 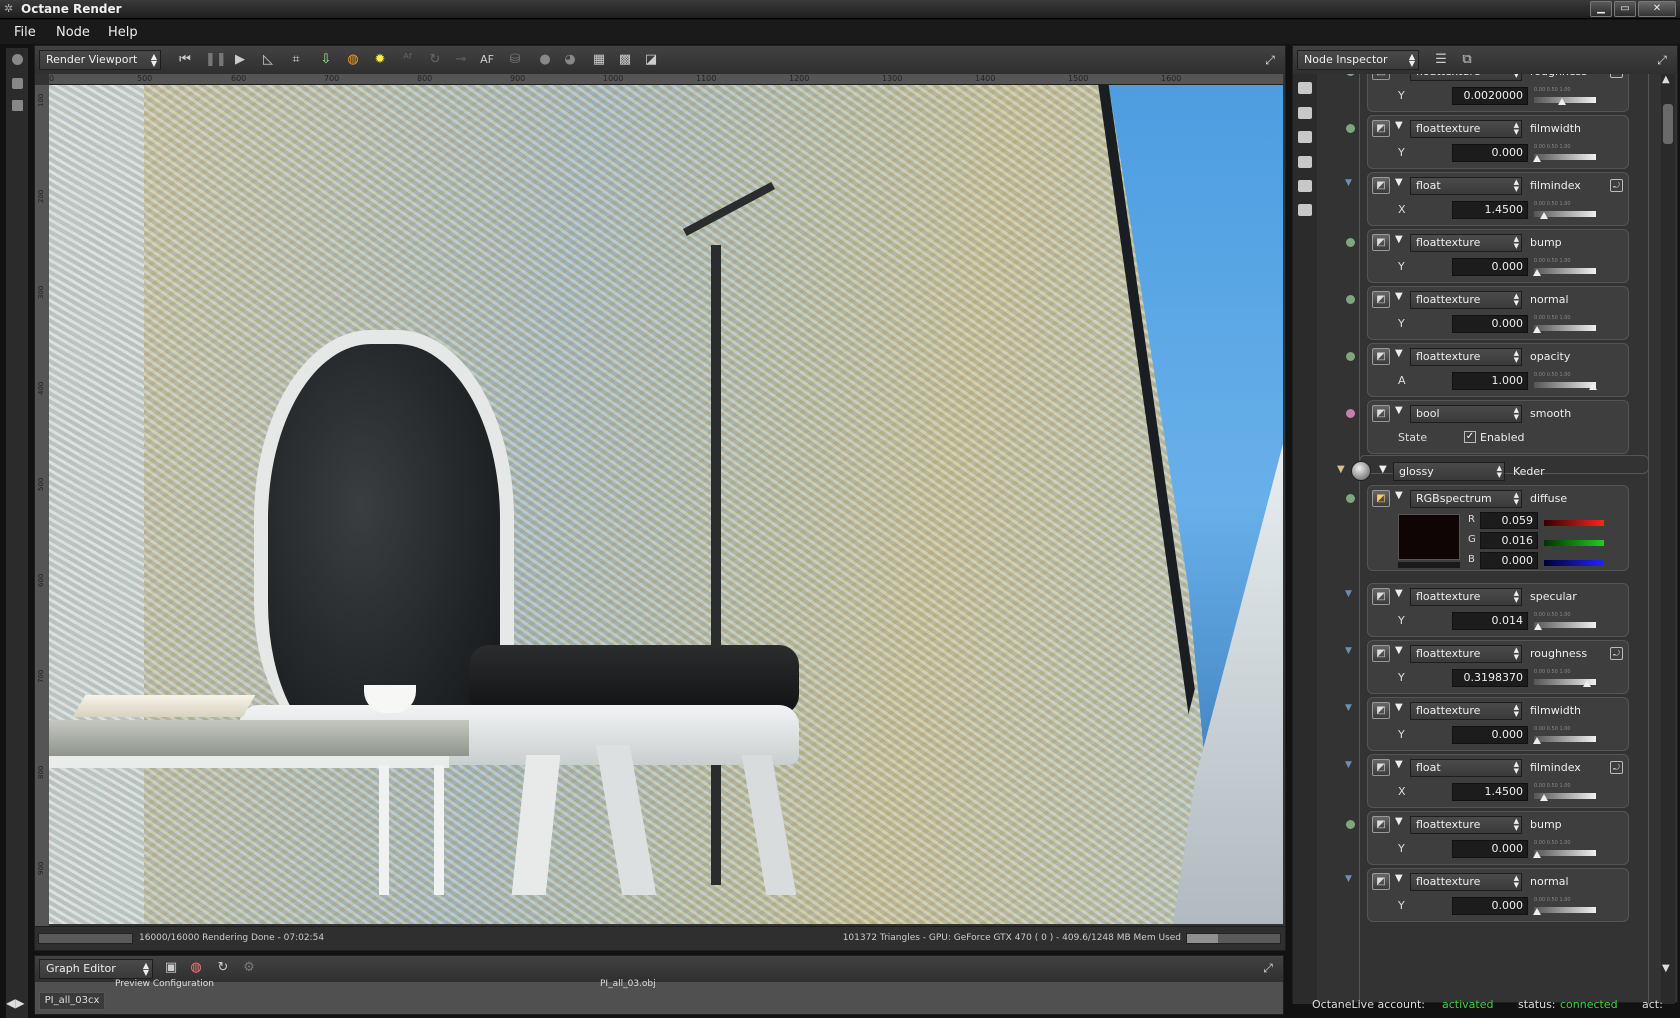 What do you see at coordinates (1305, 137) in the screenshot?
I see `film-icon` at bounding box center [1305, 137].